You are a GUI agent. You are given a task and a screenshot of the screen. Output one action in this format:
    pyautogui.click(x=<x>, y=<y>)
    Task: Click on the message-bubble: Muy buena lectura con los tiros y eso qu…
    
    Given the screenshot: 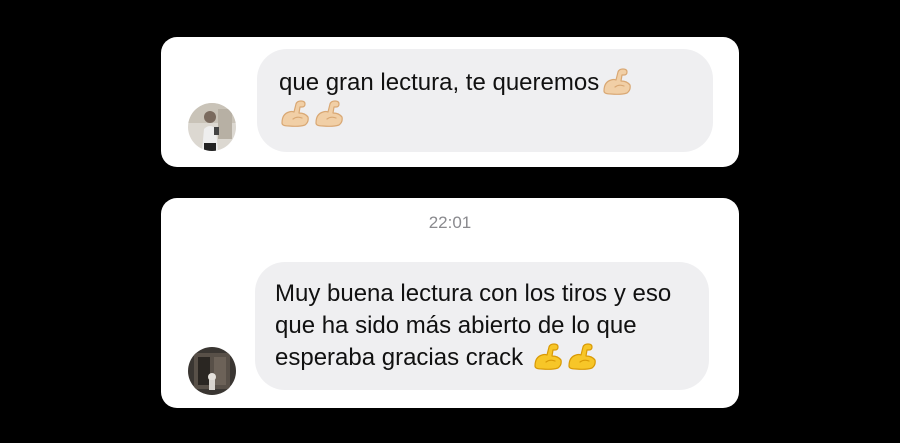 What is the action you would take?
    pyautogui.click(x=482, y=326)
    